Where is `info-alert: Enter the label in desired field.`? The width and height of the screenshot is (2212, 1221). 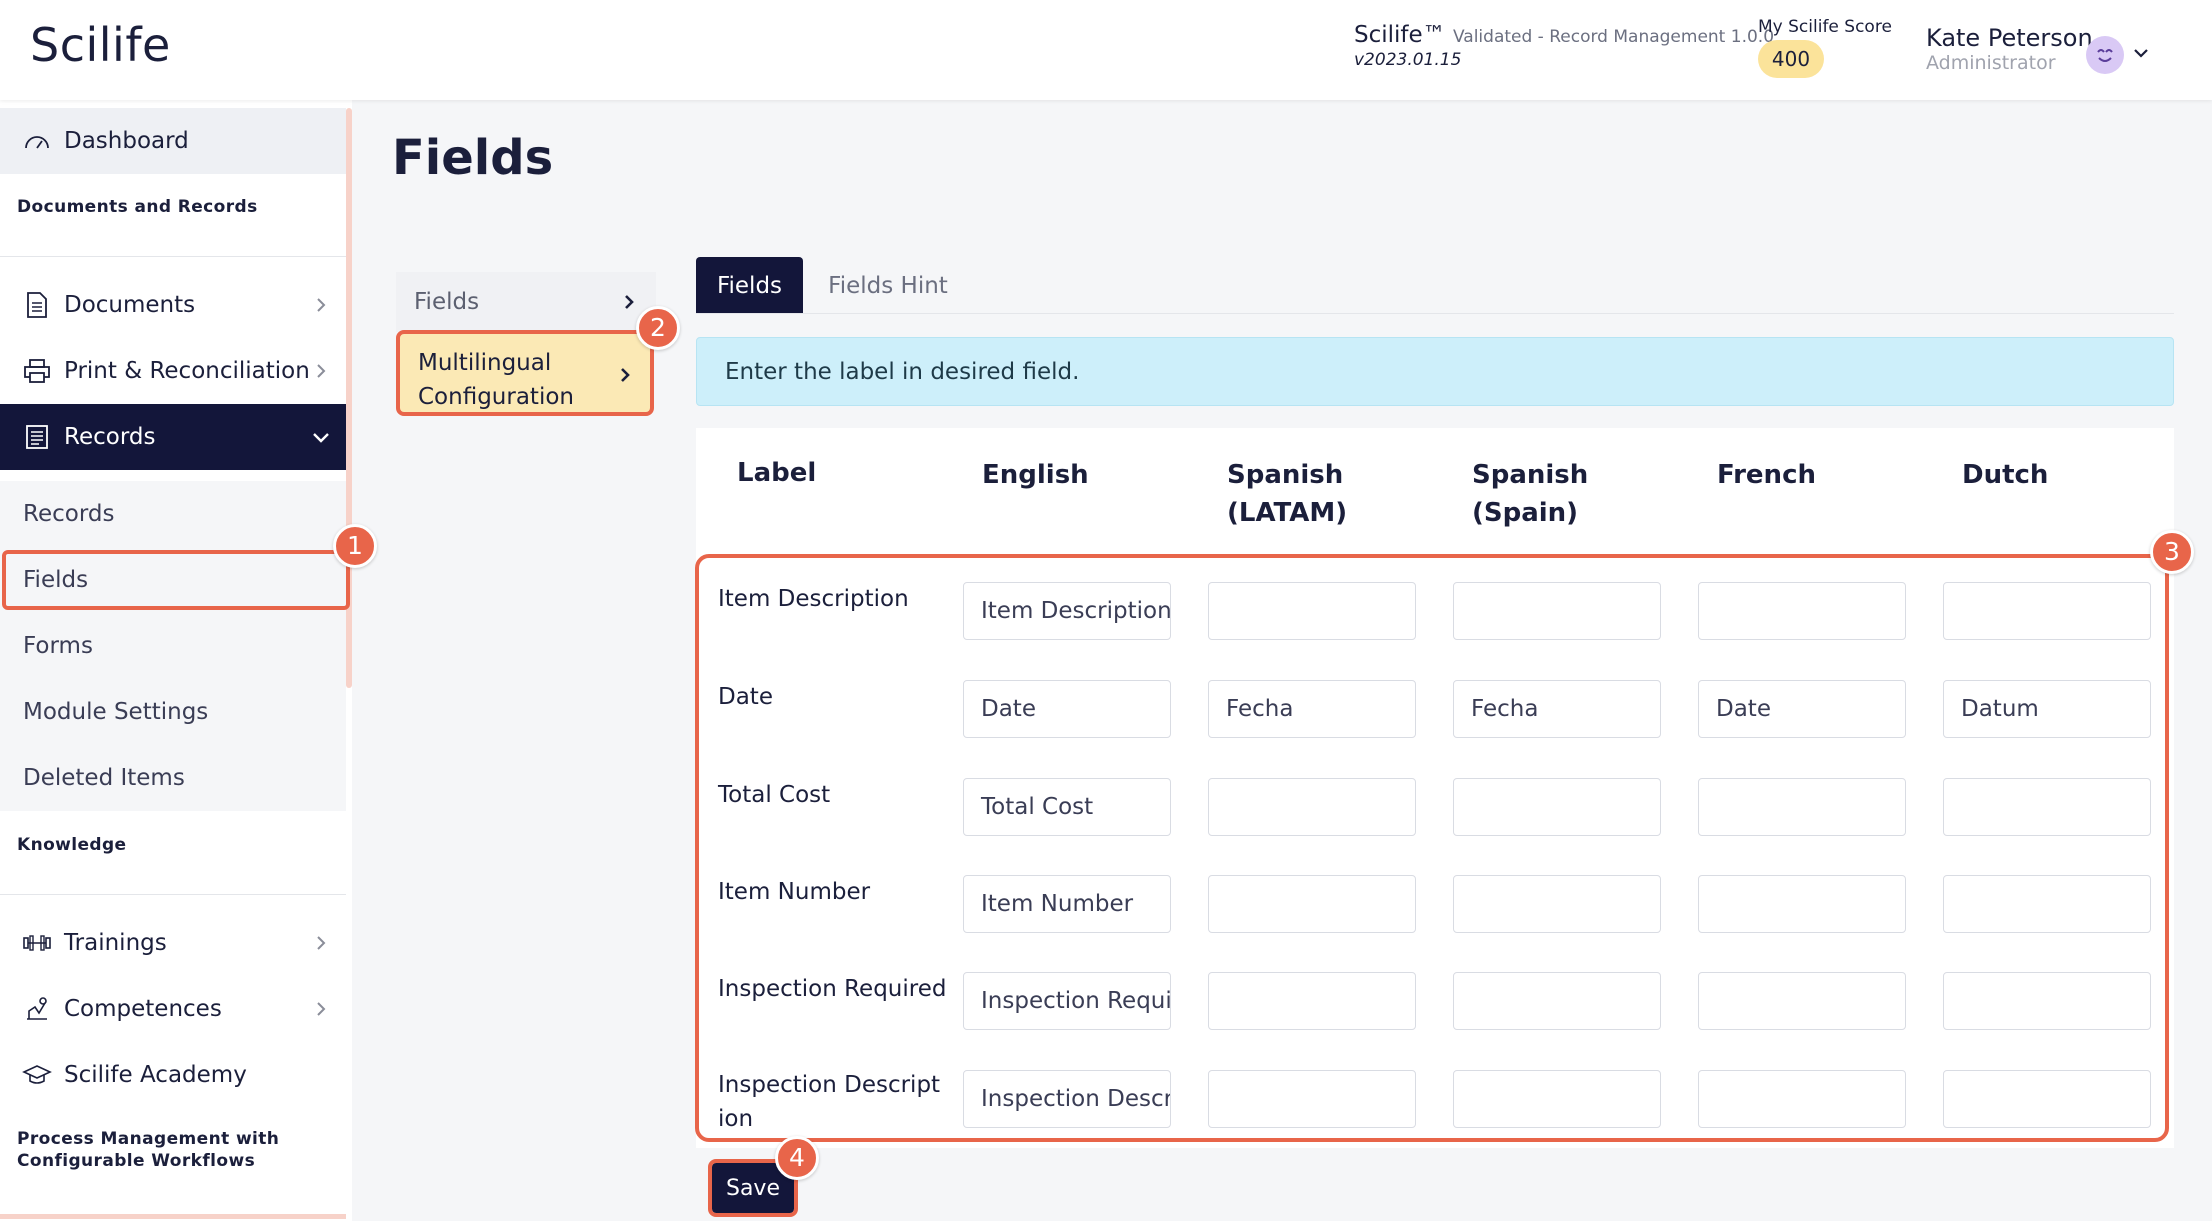 info-alert: Enter the label in desired field. is located at coordinates (1435, 371).